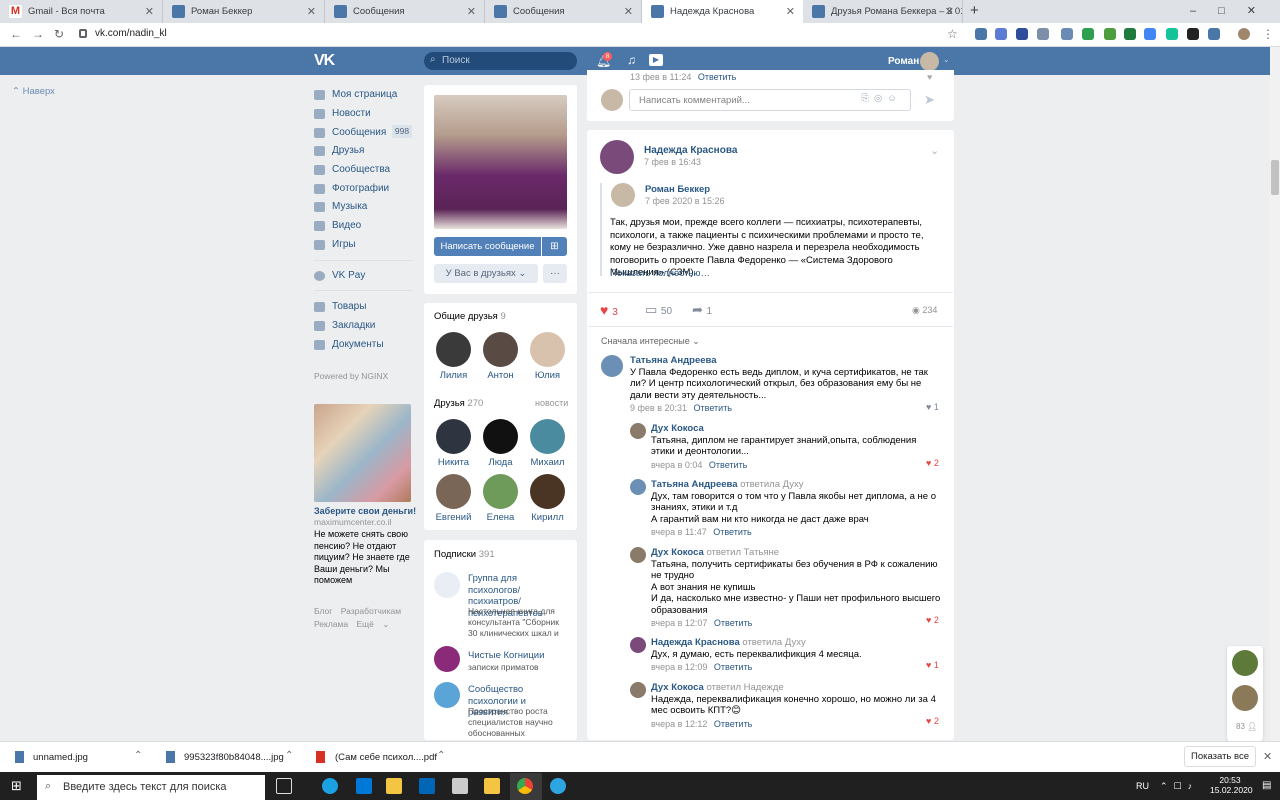 This screenshot has height=800, width=1280. What do you see at coordinates (685, 201) in the screenshot?
I see `repost-date: 7 фев 2020 в 15:26` at bounding box center [685, 201].